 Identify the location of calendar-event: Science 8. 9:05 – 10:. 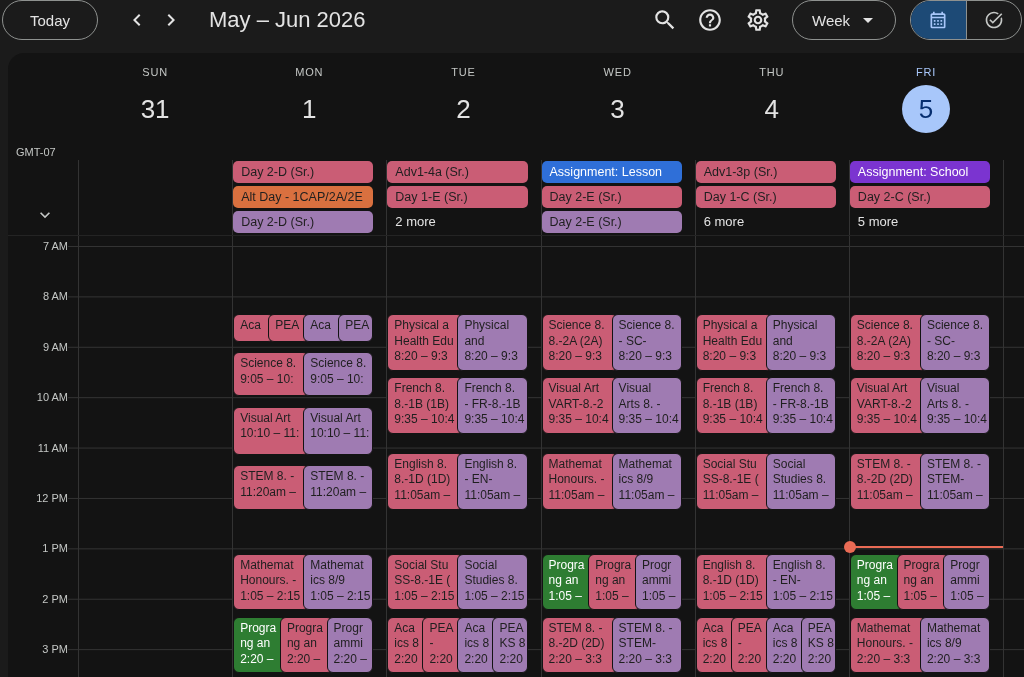
(338, 374).